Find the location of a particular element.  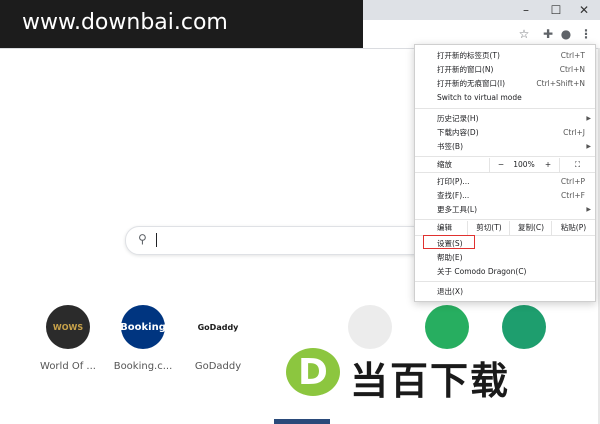

logo-letter: D is located at coordinates (313, 372).